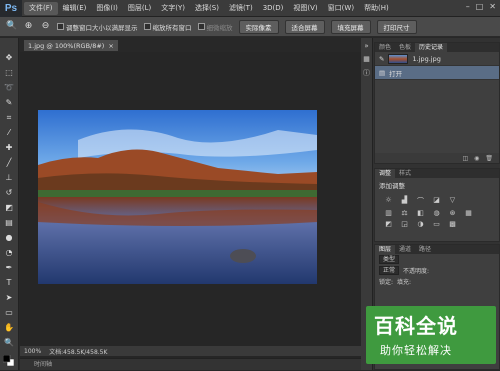 The width and height of the screenshot is (500, 371). I want to click on menu-3d: 3D(D), so click(273, 8).